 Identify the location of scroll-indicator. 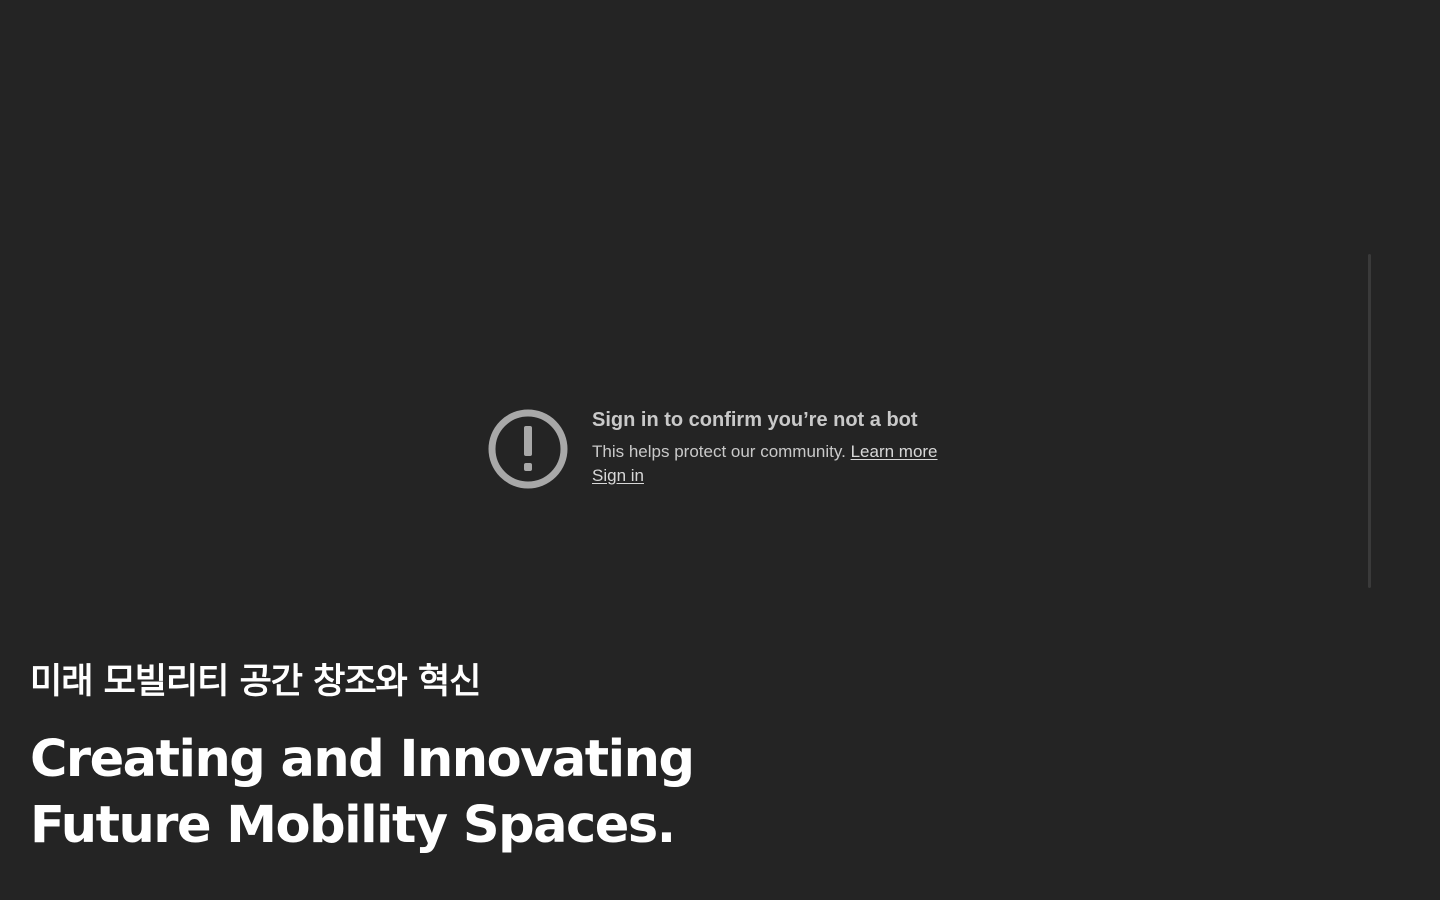
(1369, 421).